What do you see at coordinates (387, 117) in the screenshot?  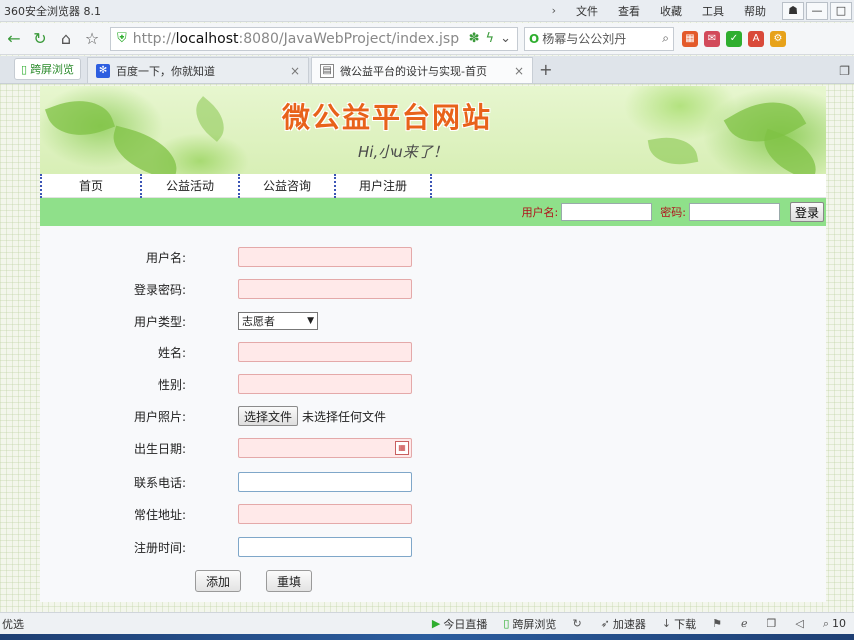 I see `site-title: 微公益平台网站` at bounding box center [387, 117].